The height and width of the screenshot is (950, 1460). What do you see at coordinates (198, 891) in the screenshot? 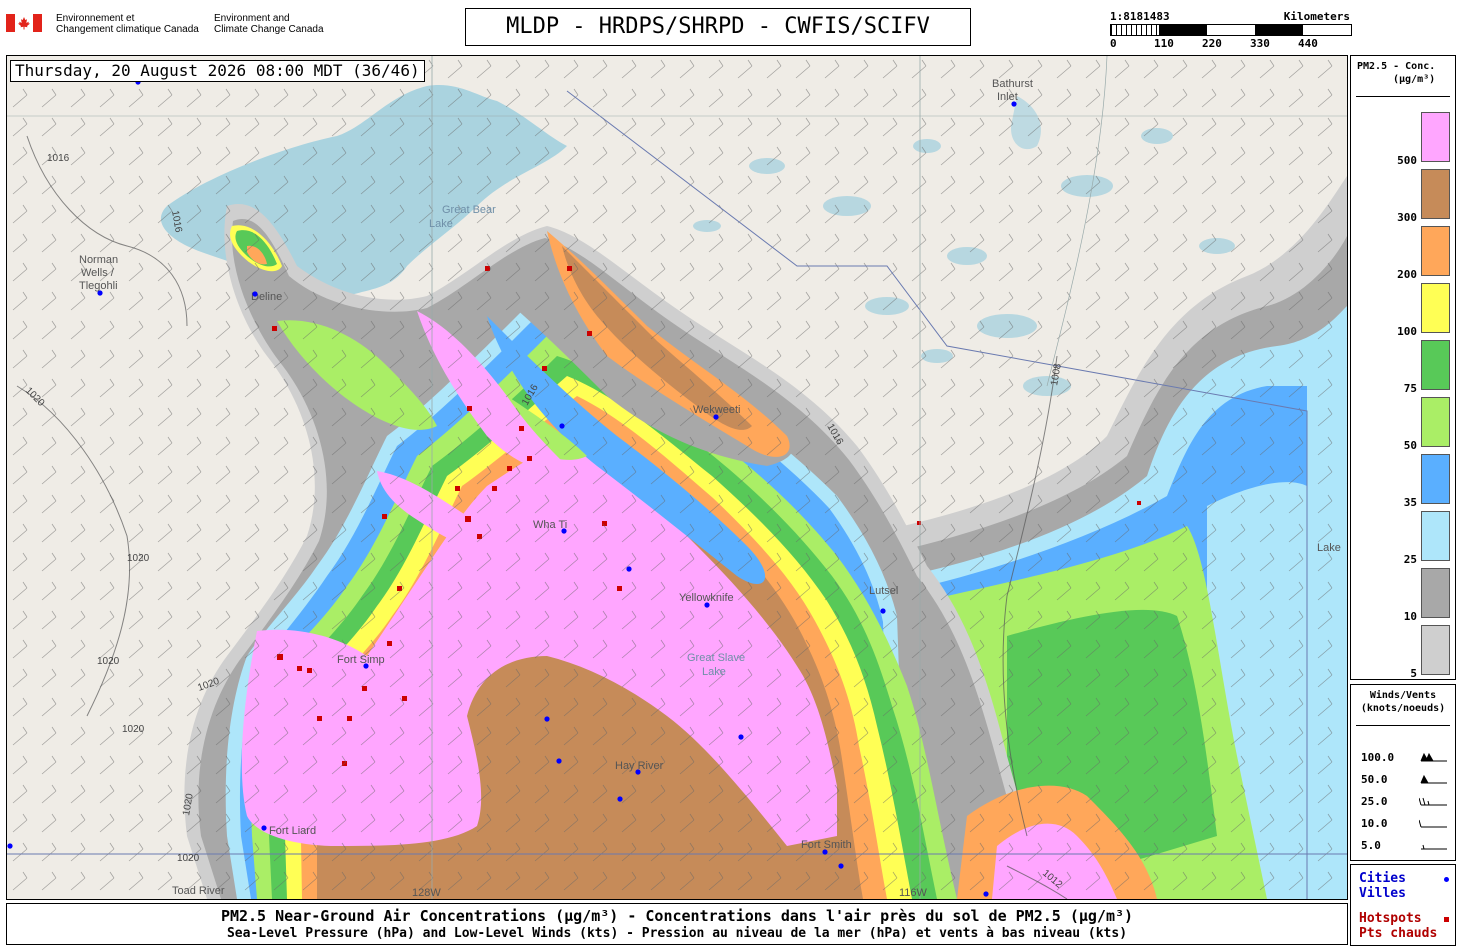
I see `city-label-toad-river: Toad River` at bounding box center [198, 891].